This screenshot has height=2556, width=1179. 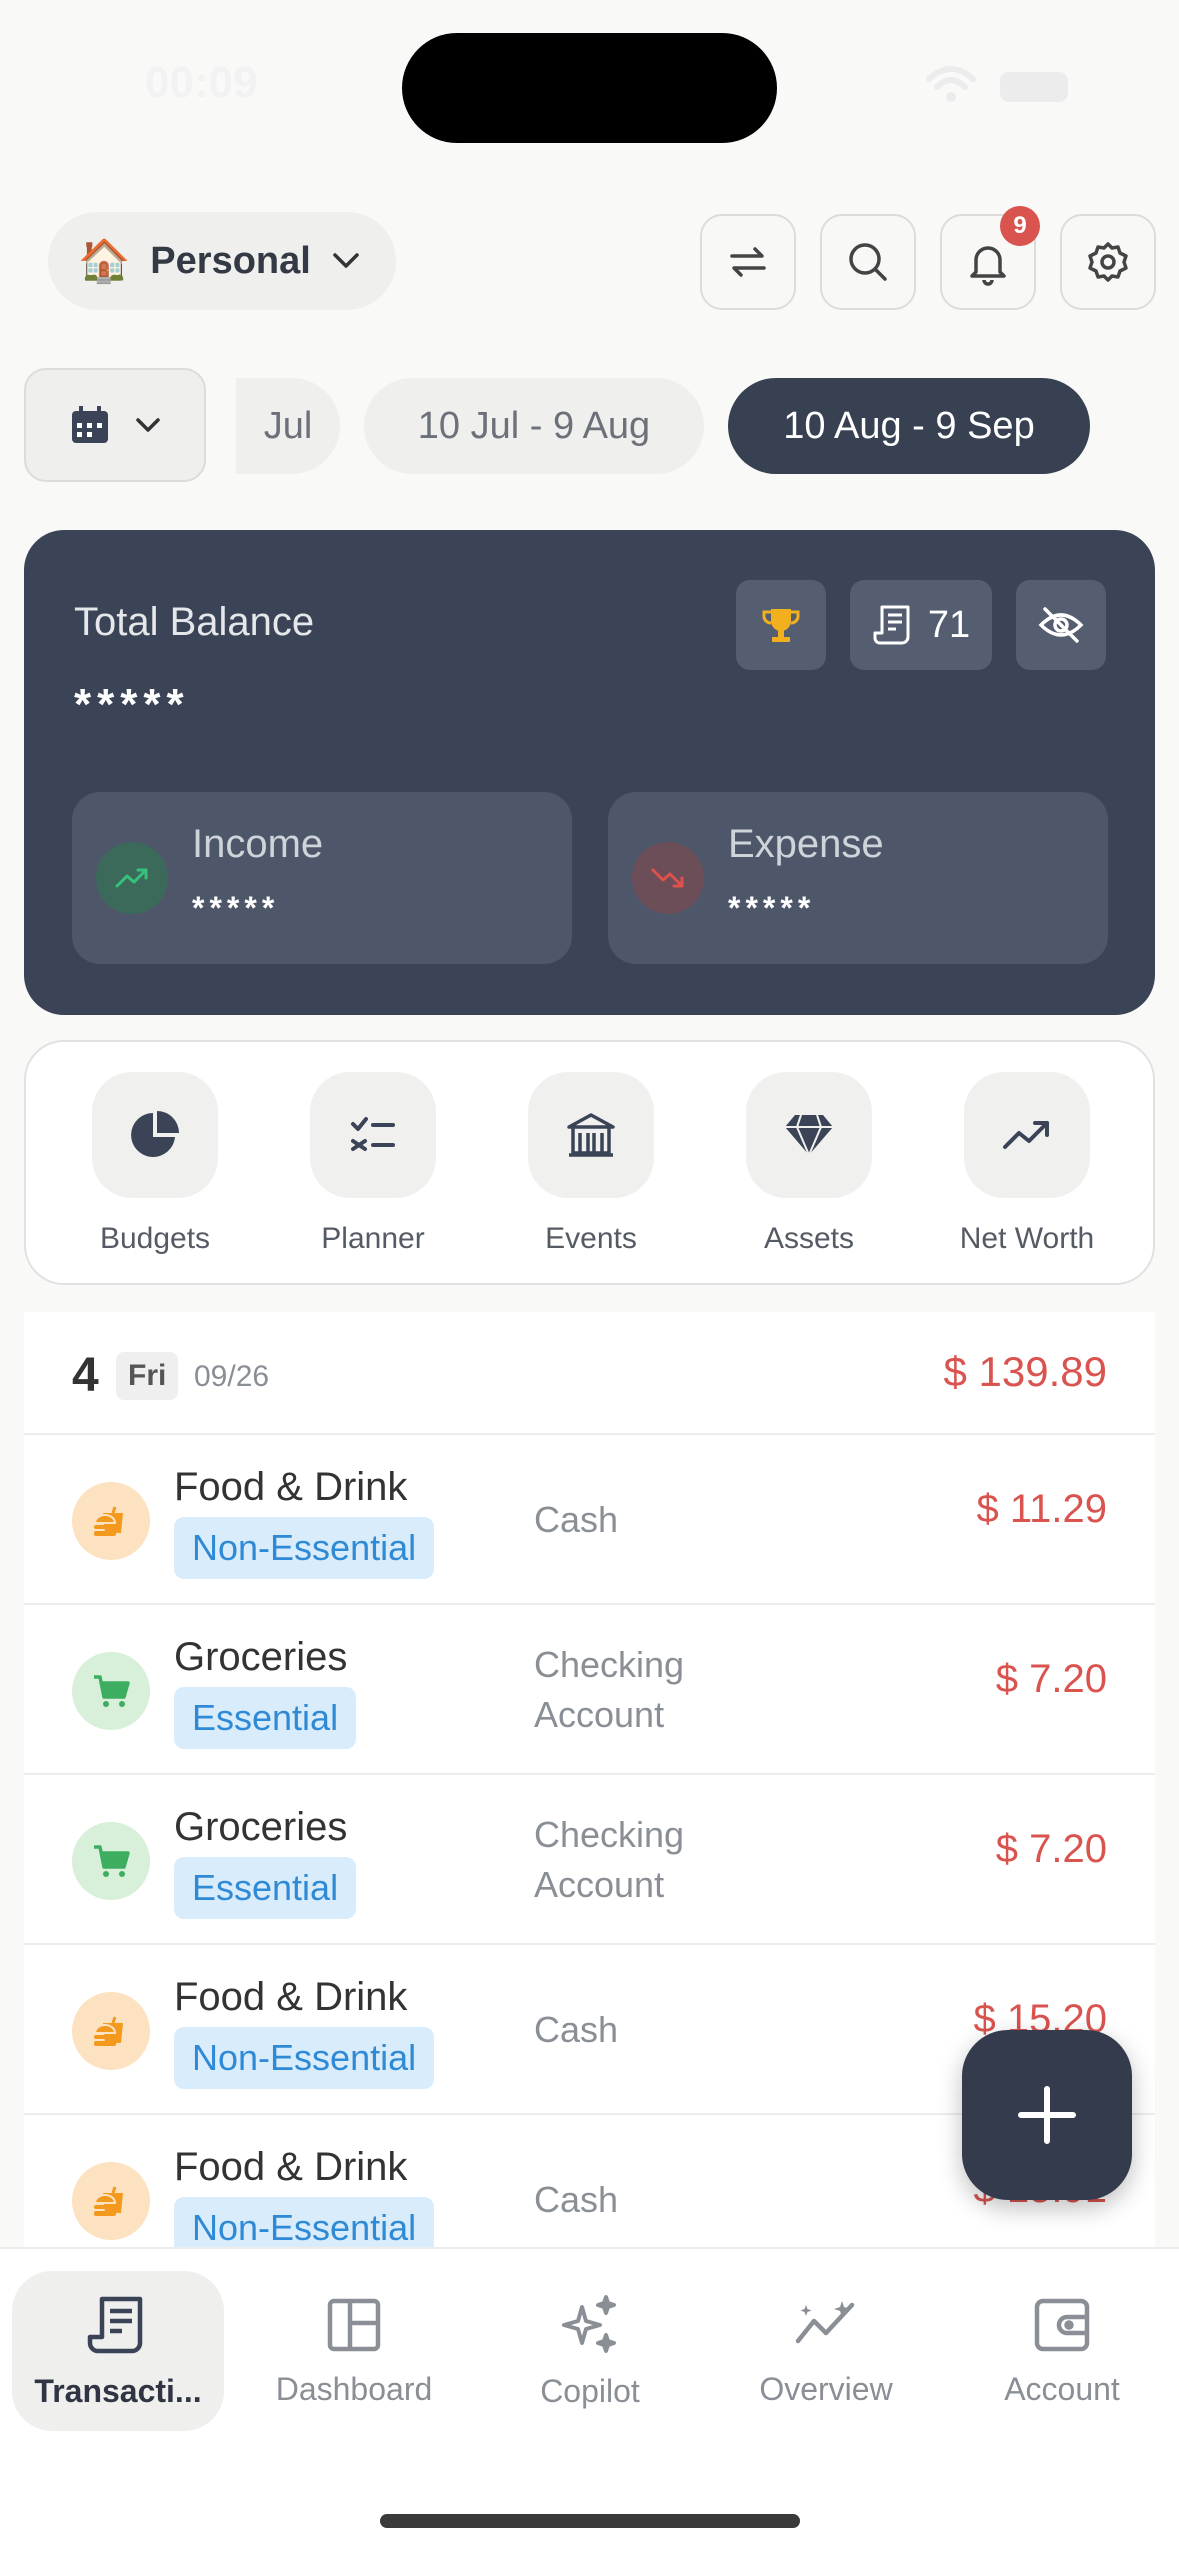 What do you see at coordinates (147, 1376) in the screenshot?
I see `weekday-badge: Fri` at bounding box center [147, 1376].